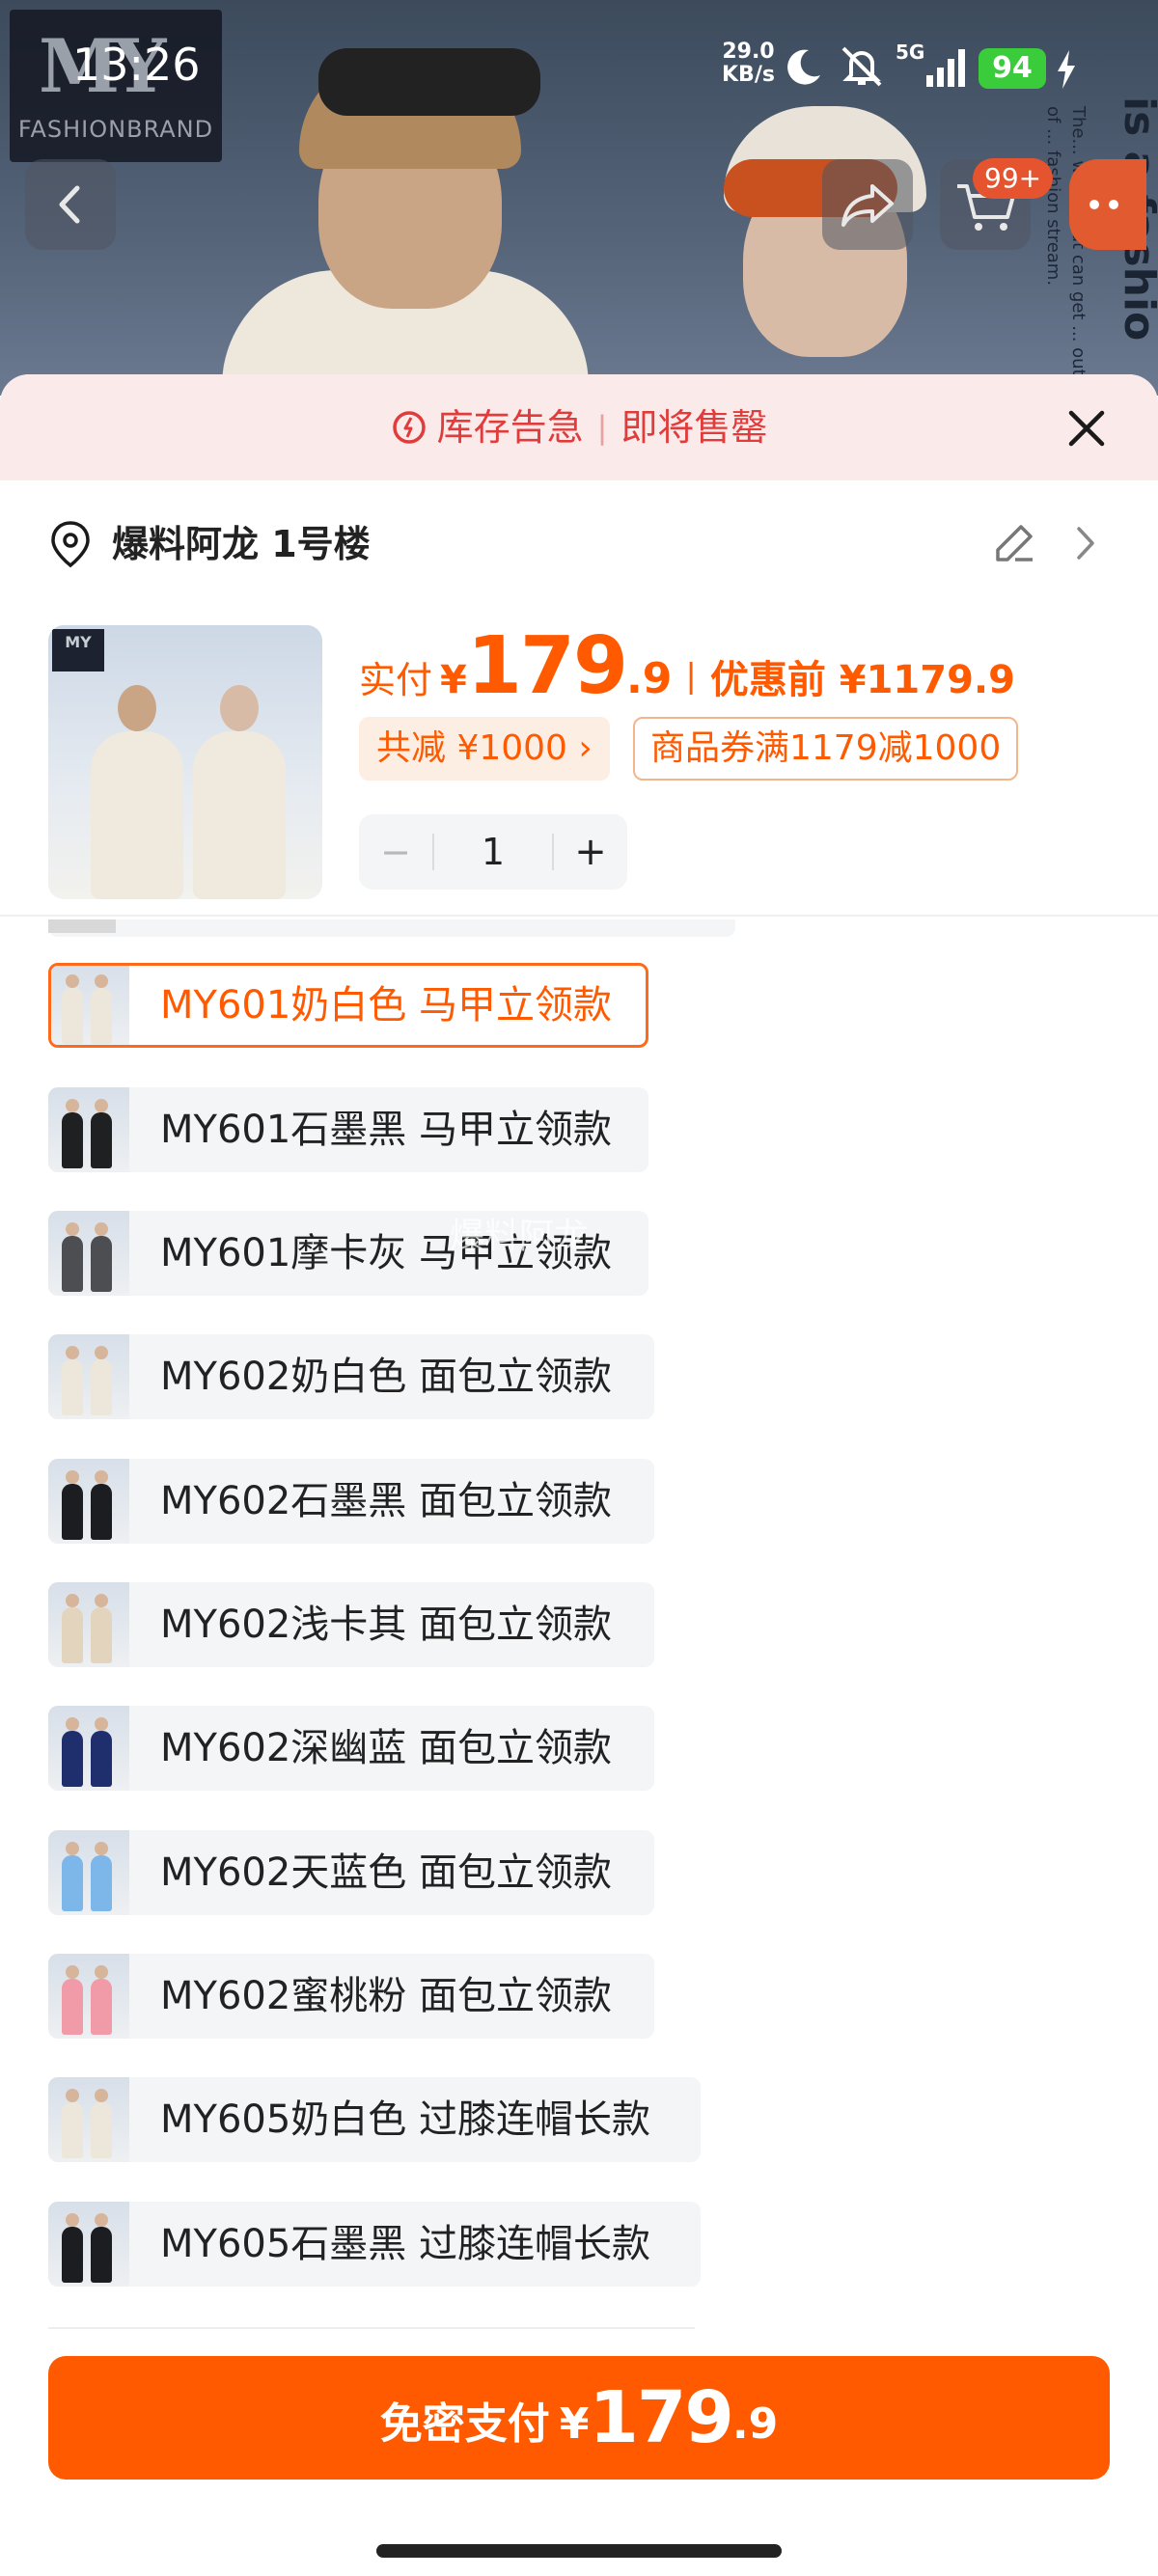  I want to click on price-line: 实付 ¥179.9 | 优惠前 ¥1179.9, so click(687, 666).